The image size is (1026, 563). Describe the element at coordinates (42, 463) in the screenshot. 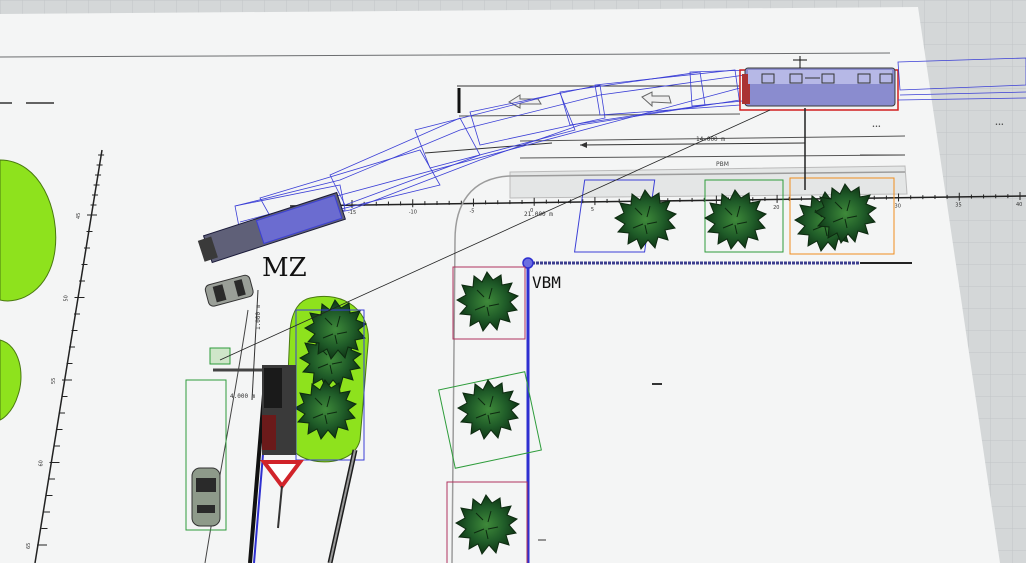

I see `ruler-tick-label: 60` at that location.